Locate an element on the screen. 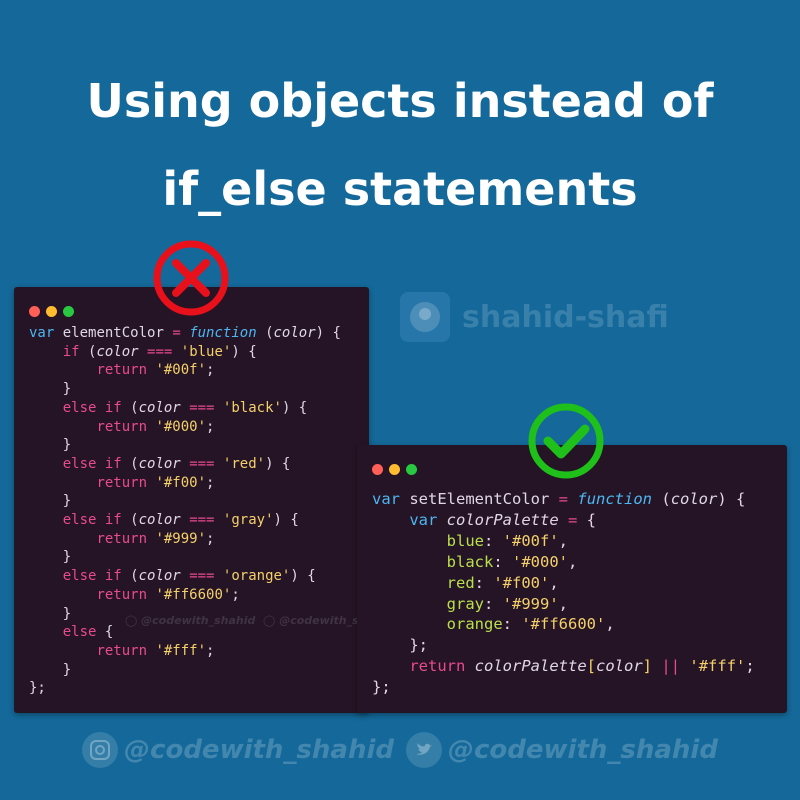 The width and height of the screenshot is (800, 800). twitter-handle-item: @codewith_shahid is located at coordinates (562, 750).